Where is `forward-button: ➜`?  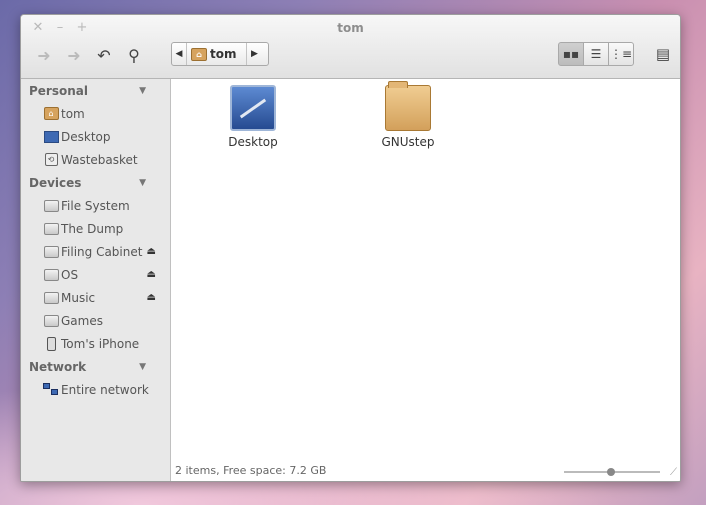
forward-button: ➜ is located at coordinates (74, 55).